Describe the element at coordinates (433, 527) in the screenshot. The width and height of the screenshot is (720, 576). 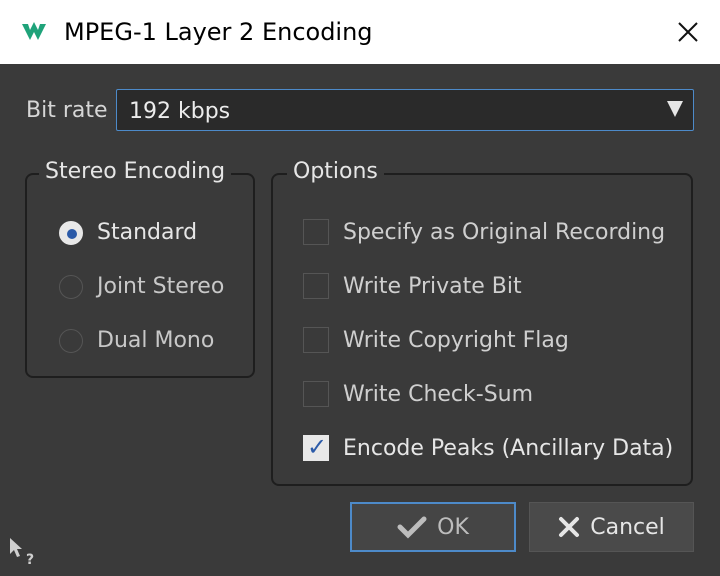
I see `ok-button: OK` at that location.